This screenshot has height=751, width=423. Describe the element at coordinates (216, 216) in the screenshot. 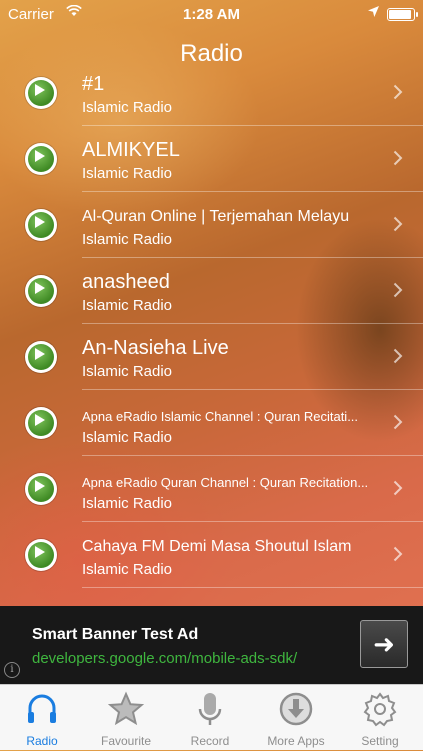

I see `station-name: Al-Quran Online | Terjemahan Melayu` at that location.